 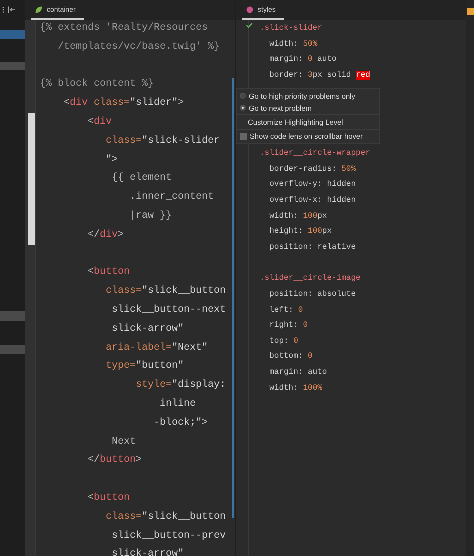 I want to click on code-line: .slider__circle-wrapper, so click(x=315, y=153).